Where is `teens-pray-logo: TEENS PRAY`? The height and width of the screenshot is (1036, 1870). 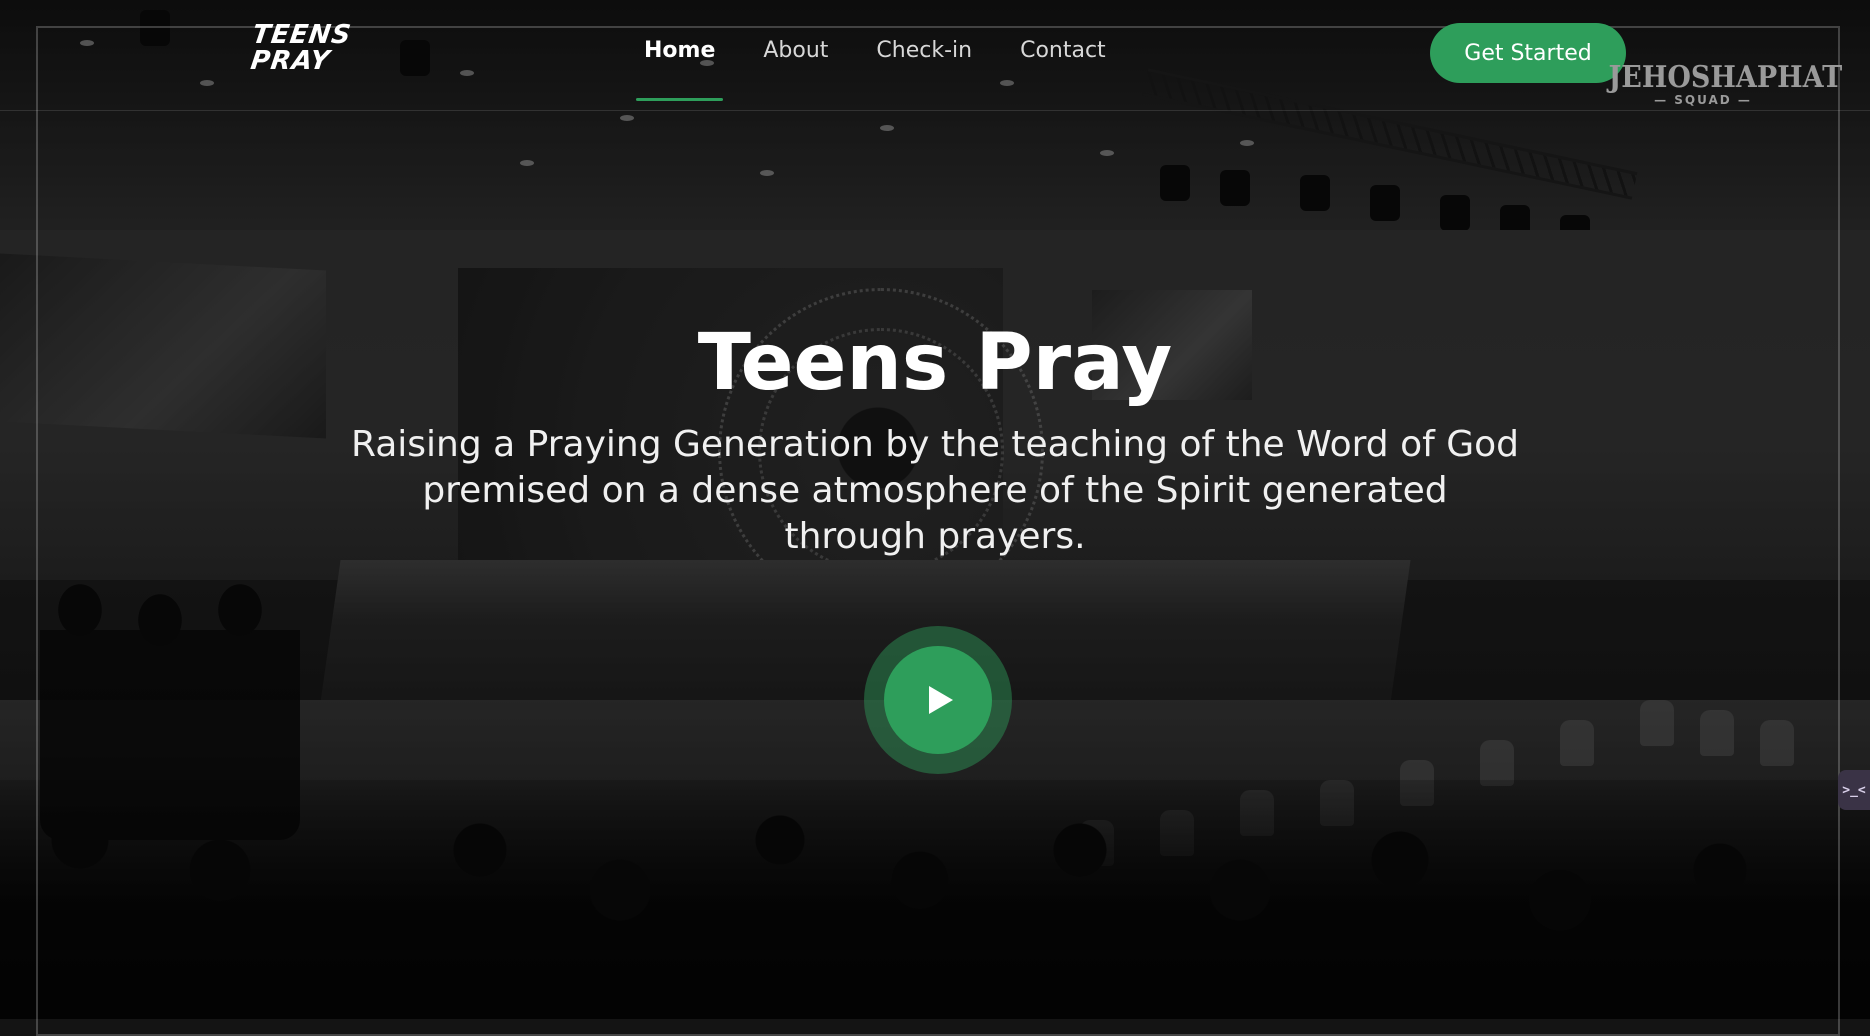
teens-pray-logo: TEENS PRAY is located at coordinates (300, 52).